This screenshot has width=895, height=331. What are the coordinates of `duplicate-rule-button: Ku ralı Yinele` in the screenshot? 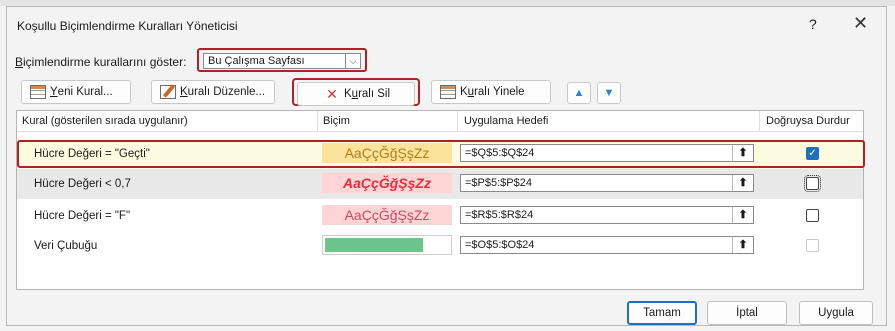 It's located at (491, 92).